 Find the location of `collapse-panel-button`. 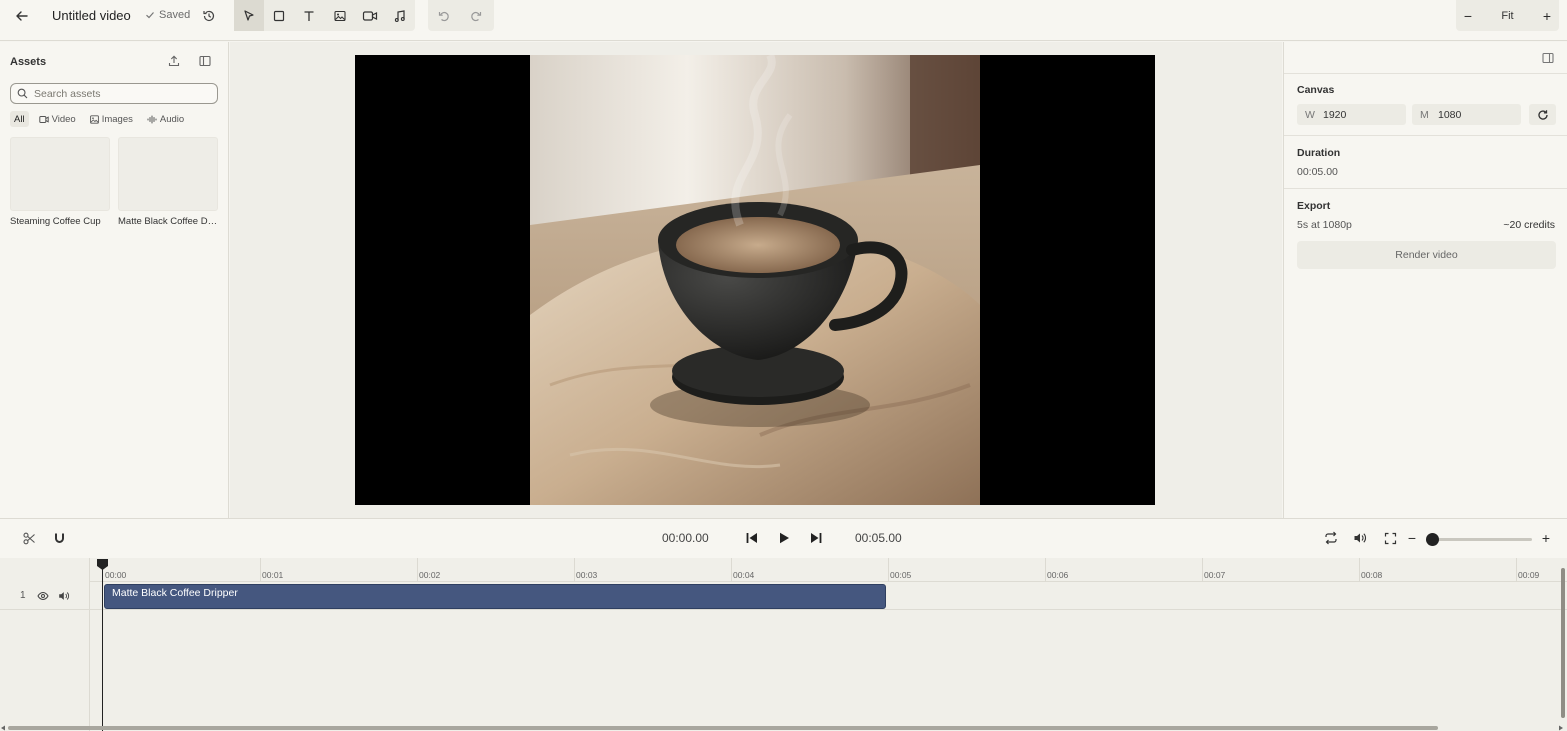

collapse-panel-button is located at coordinates (206, 62).